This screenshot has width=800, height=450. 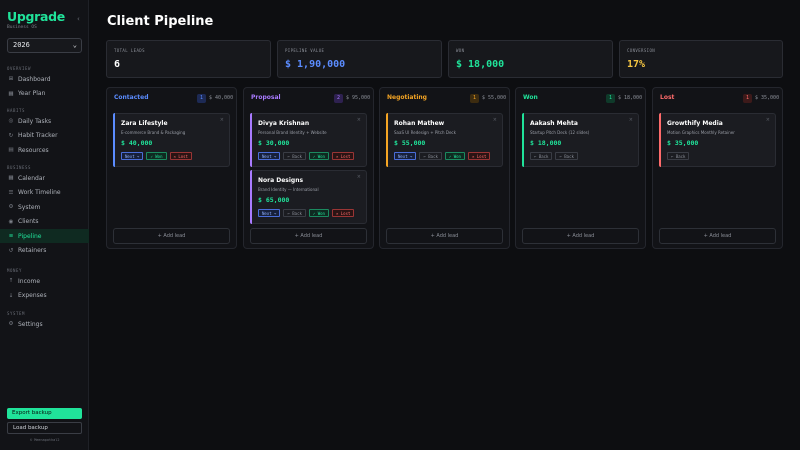 What do you see at coordinates (21, 45) in the screenshot?
I see `year-select-value: 2026` at bounding box center [21, 45].